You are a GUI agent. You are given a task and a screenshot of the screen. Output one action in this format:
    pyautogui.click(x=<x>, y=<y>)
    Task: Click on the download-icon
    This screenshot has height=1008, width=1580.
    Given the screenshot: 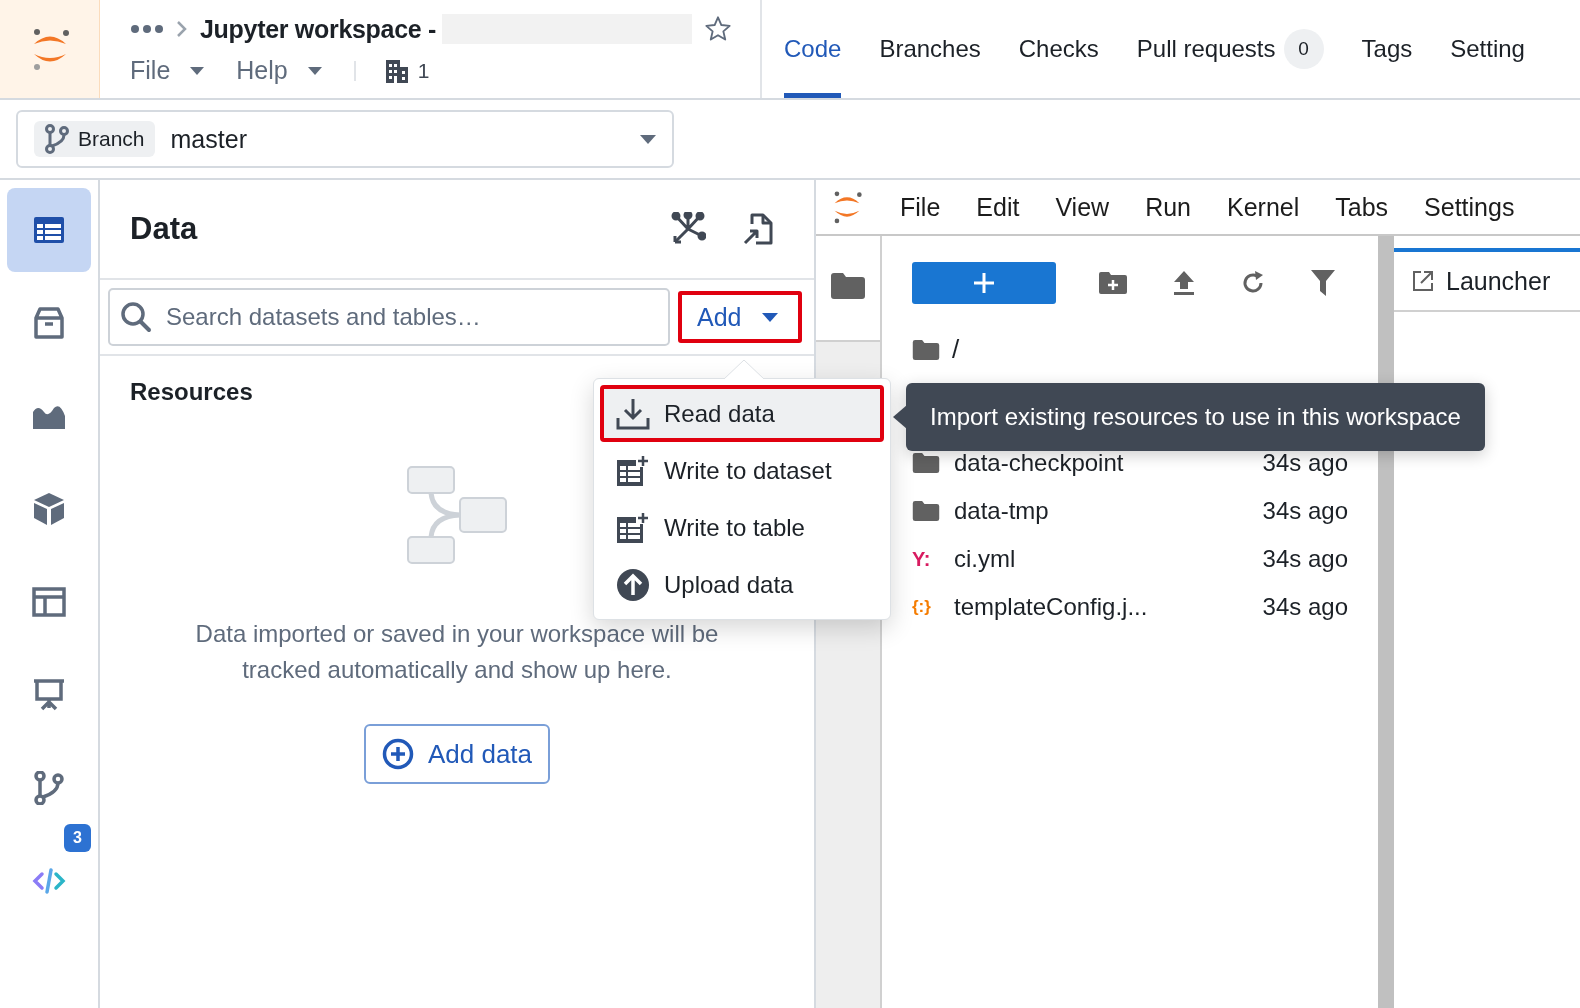 What is the action you would take?
    pyautogui.click(x=633, y=413)
    